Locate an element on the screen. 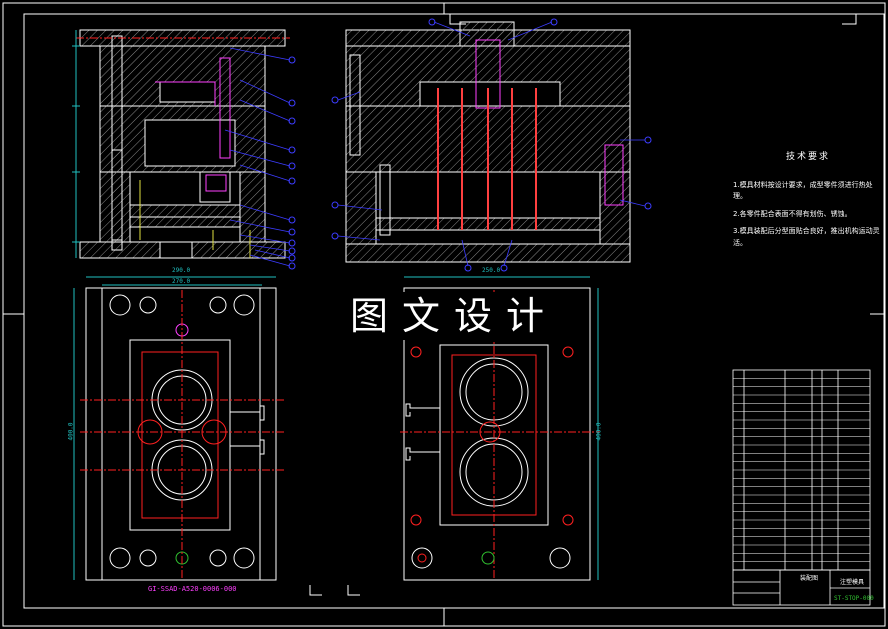  tech-line: 3.模具装配后分型面贴合良好，推出机构运动灵活。 is located at coordinates (806, 237).